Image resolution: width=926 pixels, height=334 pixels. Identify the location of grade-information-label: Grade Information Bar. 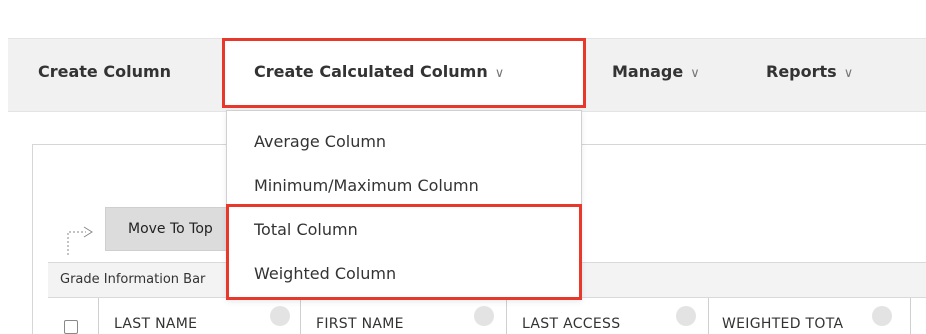
(133, 279).